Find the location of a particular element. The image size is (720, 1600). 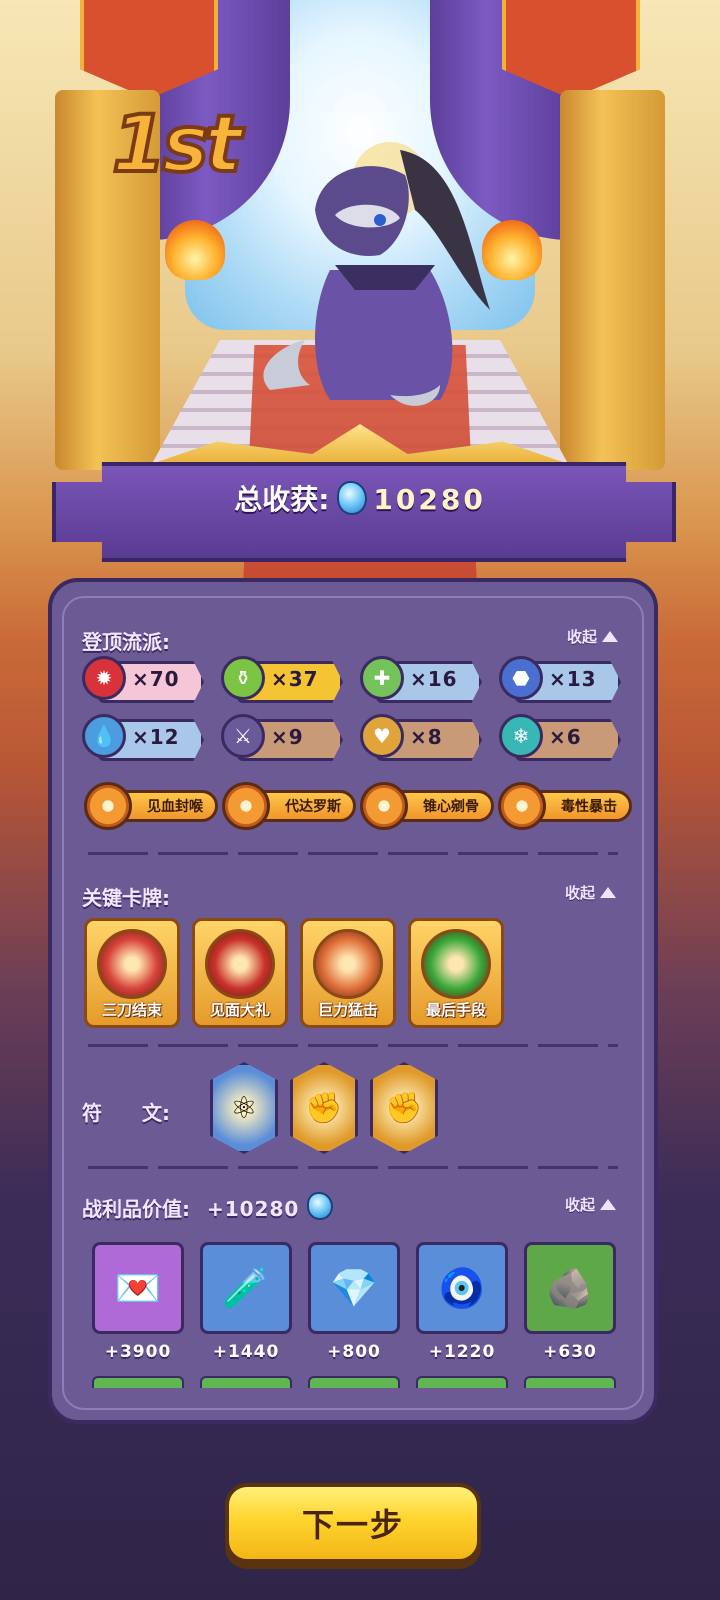

faction-chip: 💧 ×12 is located at coordinates (143, 737).